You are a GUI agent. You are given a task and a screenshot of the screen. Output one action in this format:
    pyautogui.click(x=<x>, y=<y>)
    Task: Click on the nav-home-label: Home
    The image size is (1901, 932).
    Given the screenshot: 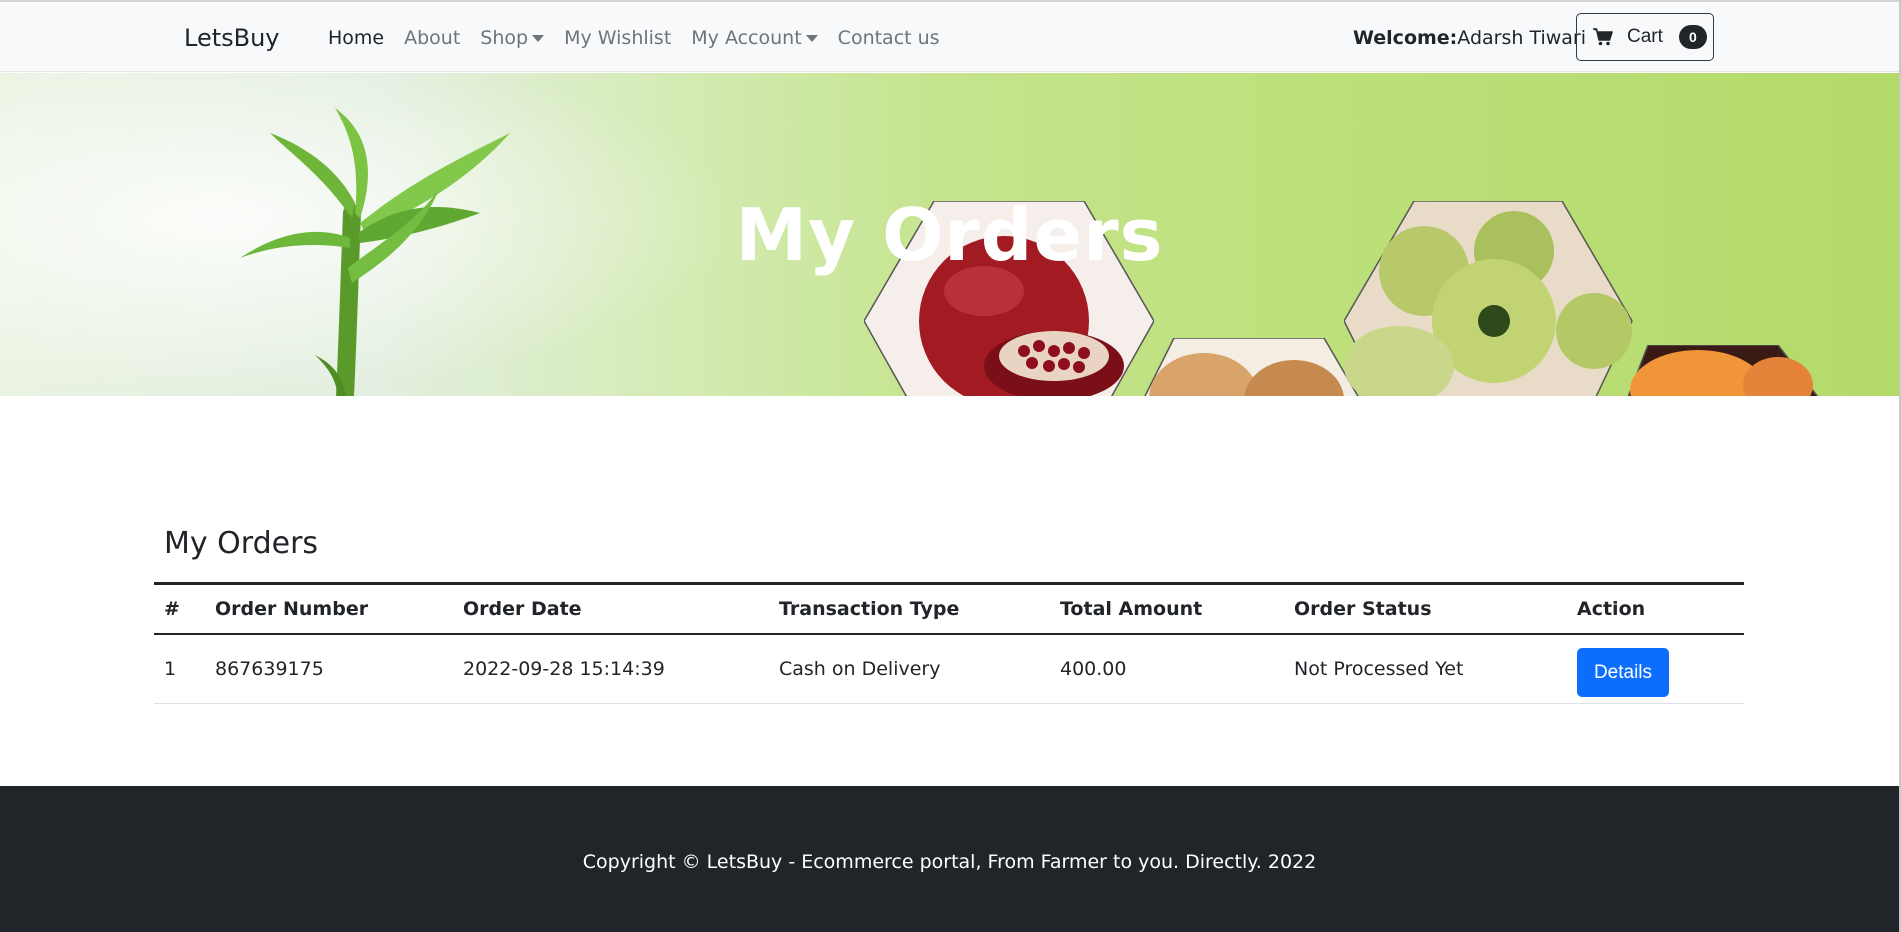 What is the action you would take?
    pyautogui.click(x=356, y=38)
    